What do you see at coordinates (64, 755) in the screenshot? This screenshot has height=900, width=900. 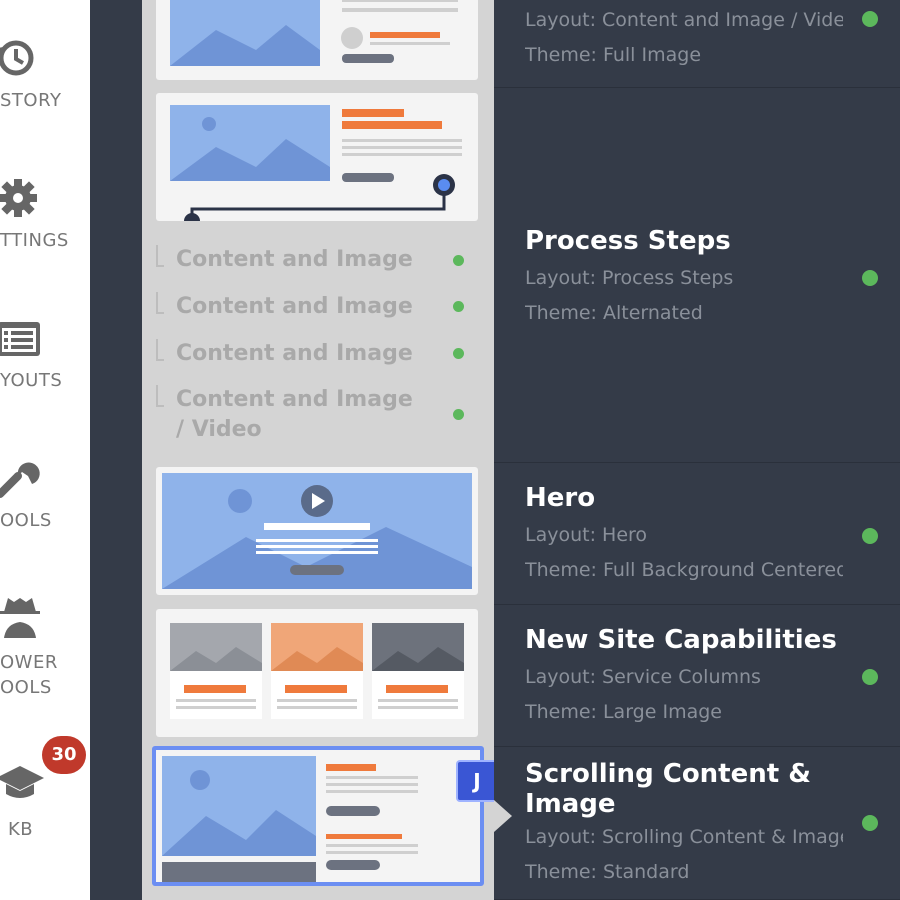 I see `kb-notification-badge: 30` at bounding box center [64, 755].